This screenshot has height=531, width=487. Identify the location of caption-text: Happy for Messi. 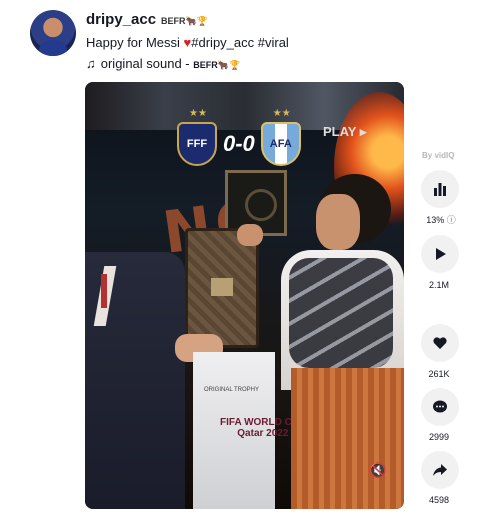
(135, 42).